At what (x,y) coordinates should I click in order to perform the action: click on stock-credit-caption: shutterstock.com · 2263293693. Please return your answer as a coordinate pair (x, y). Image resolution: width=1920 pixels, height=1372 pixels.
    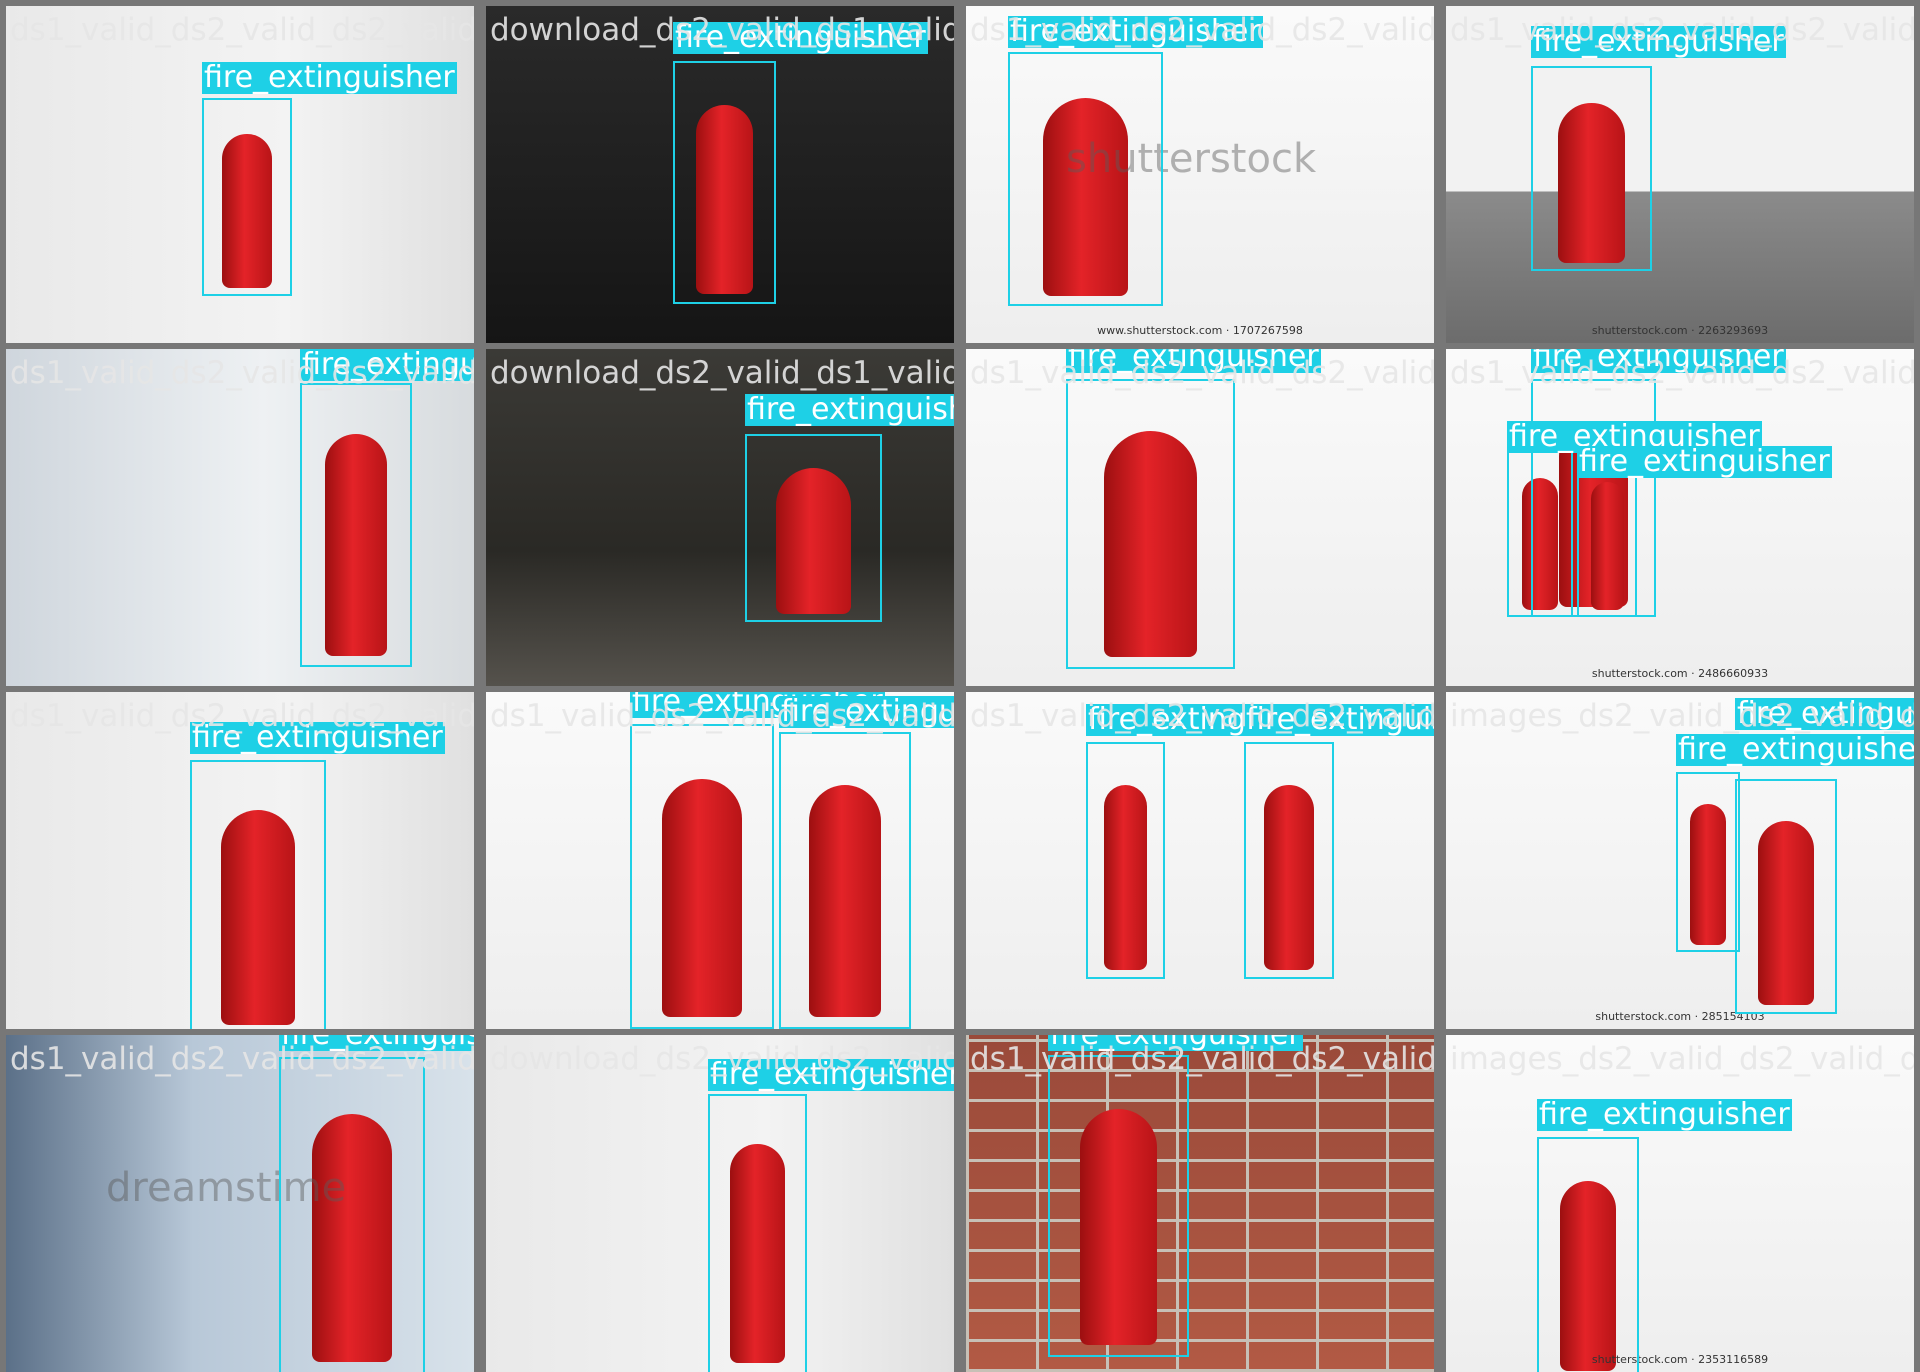
    Looking at the image, I should click on (1680, 330).